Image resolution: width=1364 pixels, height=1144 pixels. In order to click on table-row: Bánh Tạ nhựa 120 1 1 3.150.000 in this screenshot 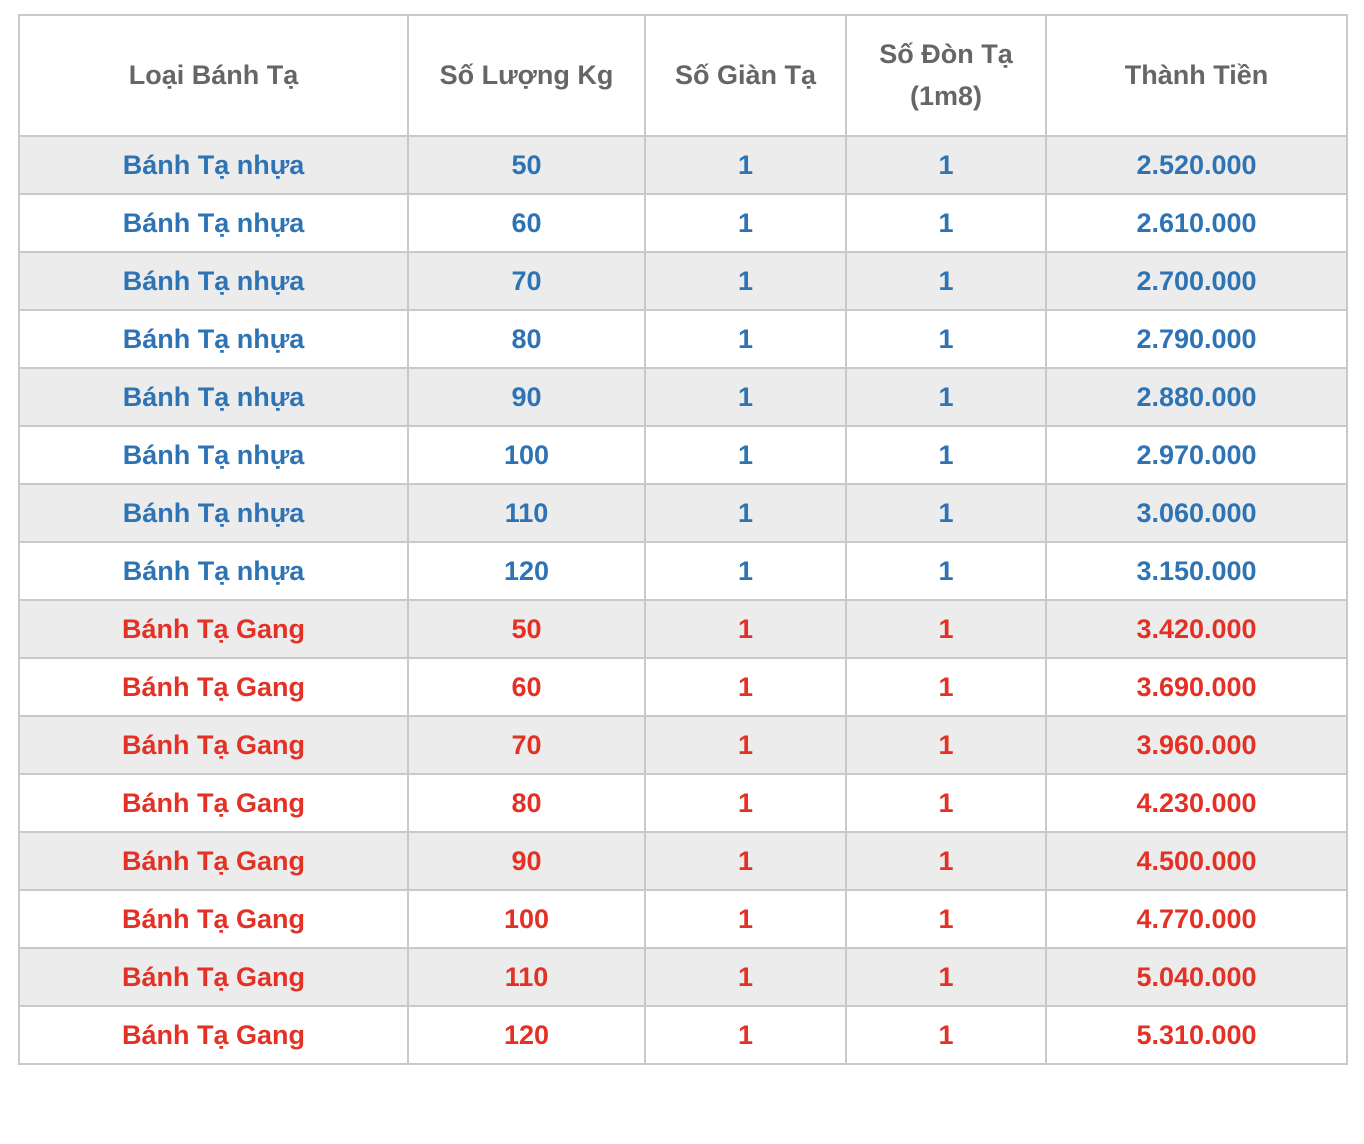, I will do `click(683, 571)`.